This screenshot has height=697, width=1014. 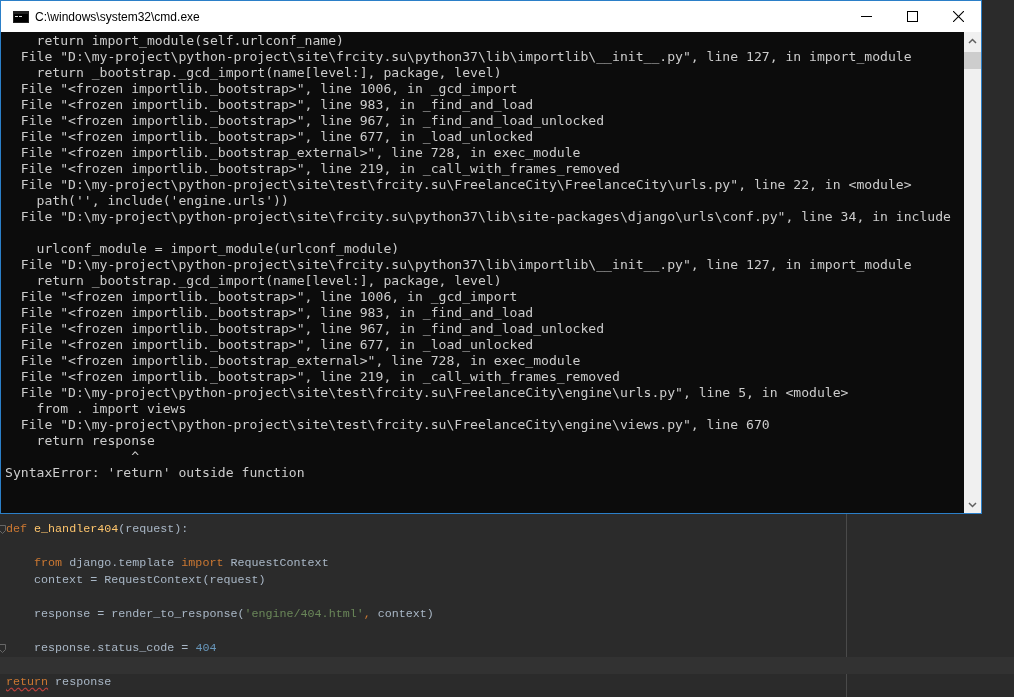 What do you see at coordinates (466, 185) in the screenshot?
I see `console-line: File "D:\my-project\python-project\site\test\frcity.su\FreelanceCity\FreelanceCity\urls.py", line 22, in <module>` at bounding box center [466, 185].